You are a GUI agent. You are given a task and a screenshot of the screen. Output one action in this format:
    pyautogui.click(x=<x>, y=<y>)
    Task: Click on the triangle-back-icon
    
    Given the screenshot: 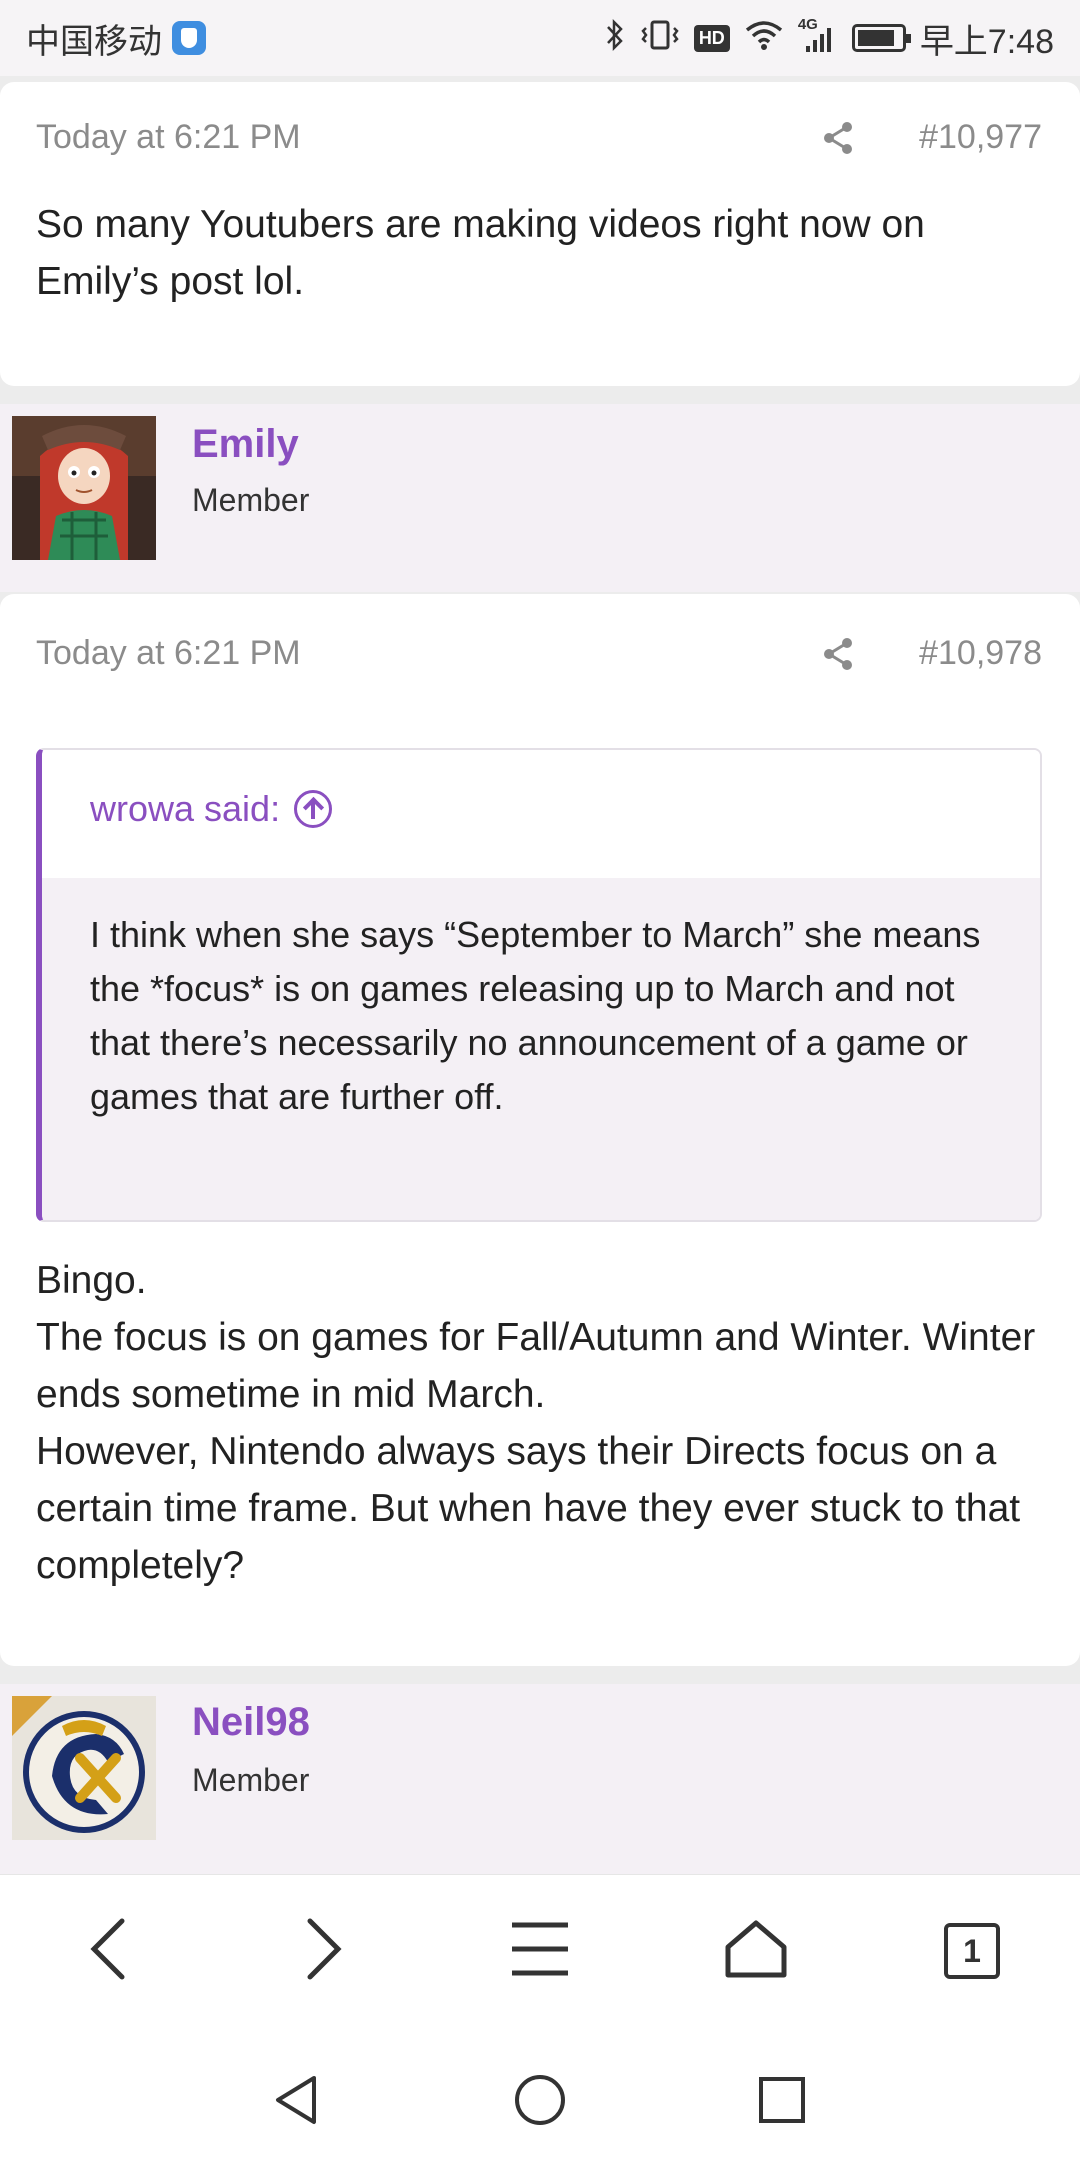 What is the action you would take?
    pyautogui.click(x=298, y=2104)
    